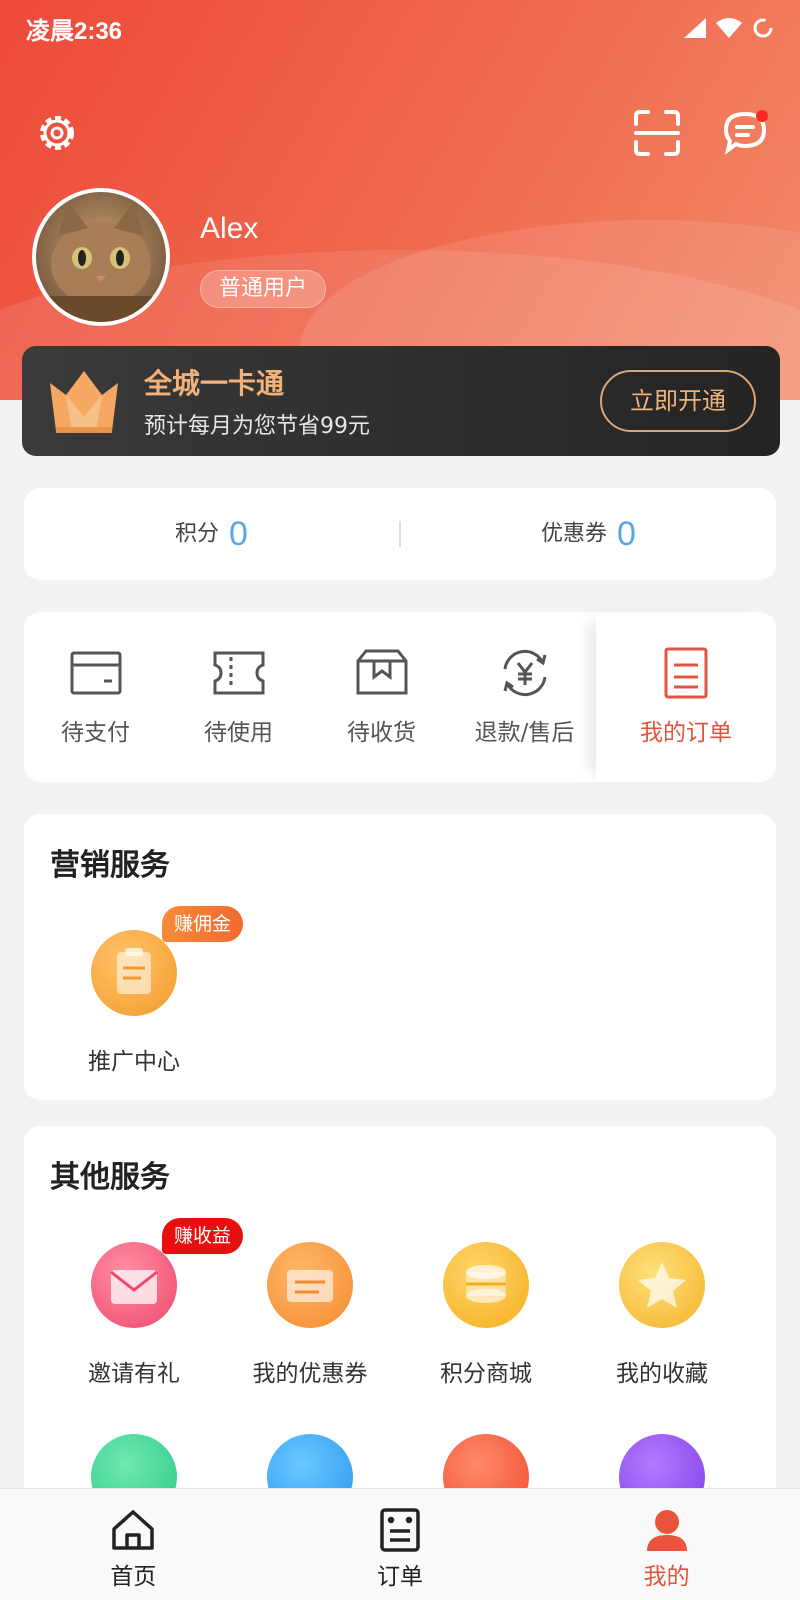  What do you see at coordinates (381, 733) in the screenshot?
I see `order-item-label: 待收货` at bounding box center [381, 733].